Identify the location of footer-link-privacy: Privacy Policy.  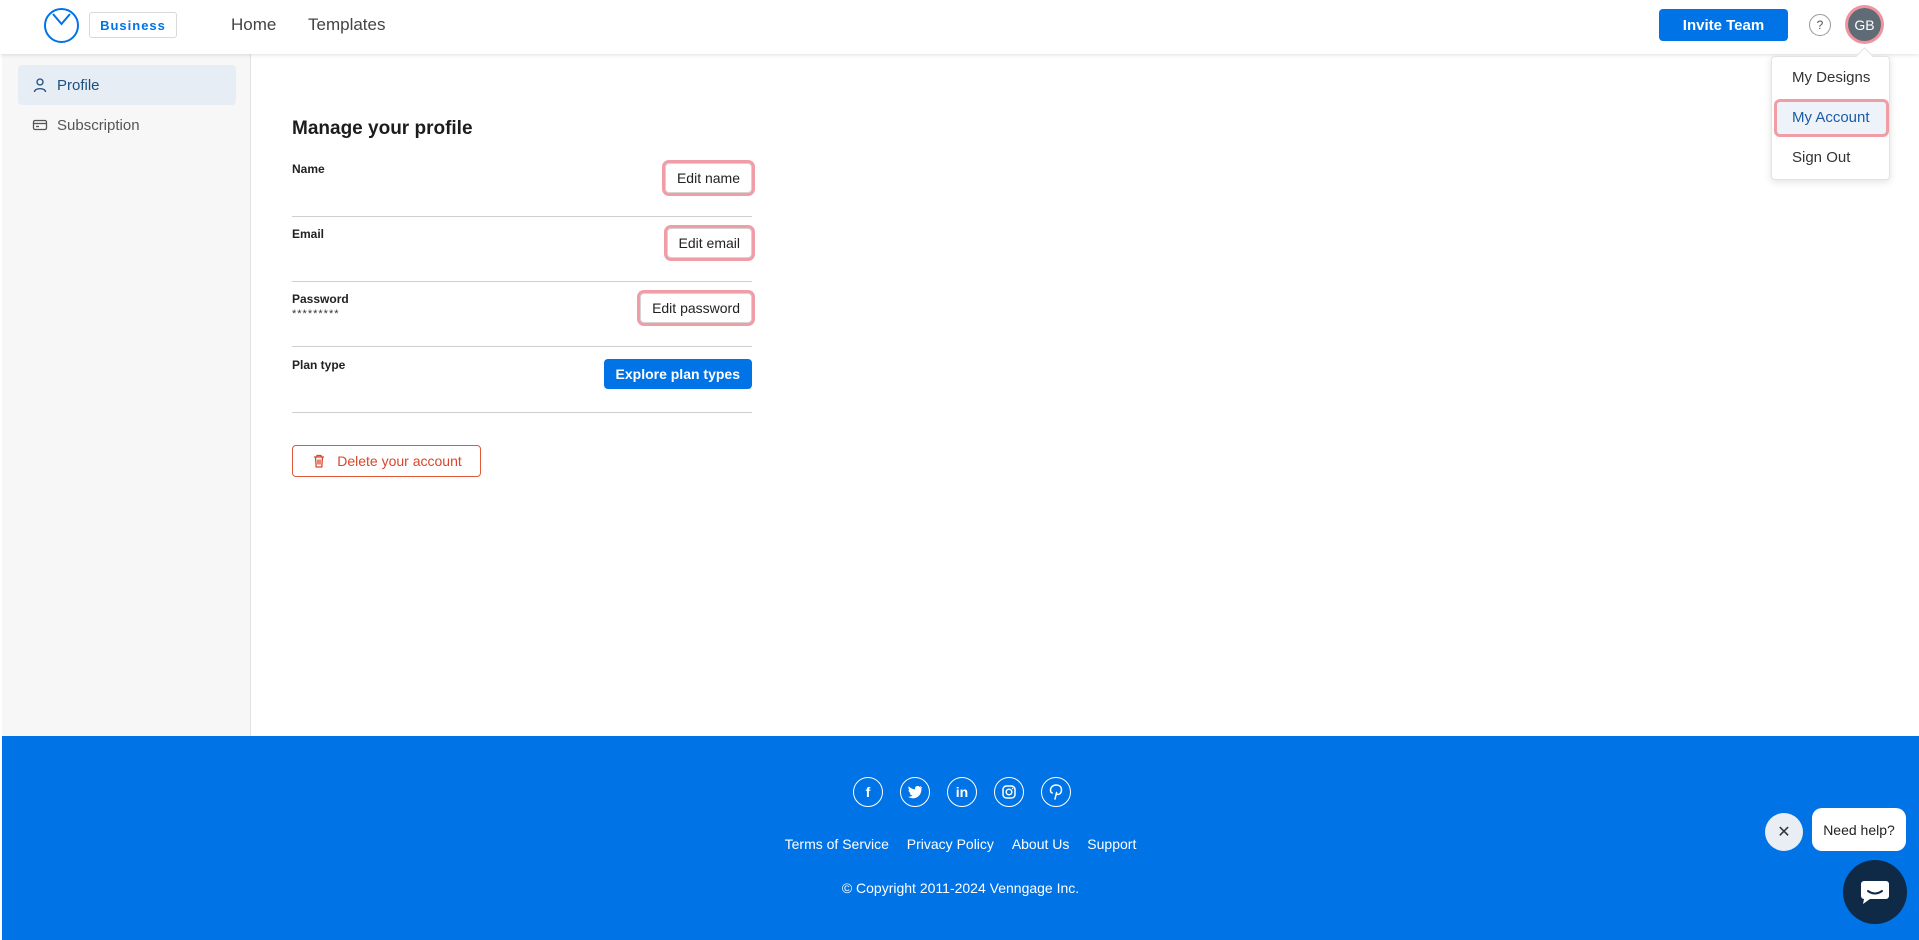
(950, 844).